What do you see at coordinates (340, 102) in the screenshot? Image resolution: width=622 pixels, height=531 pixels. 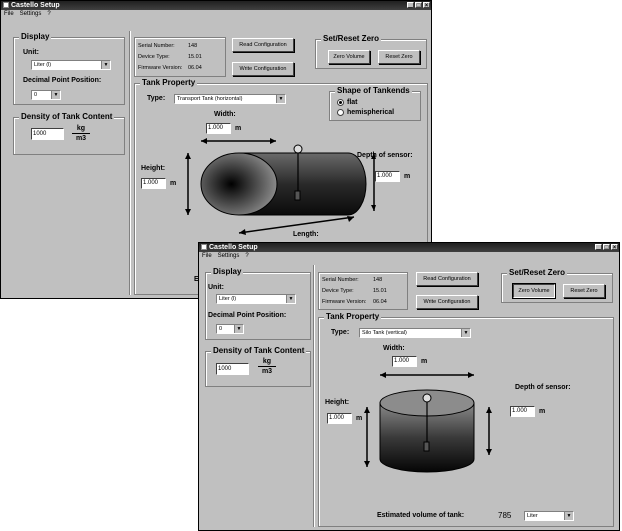 I see `radio-selected-icon` at bounding box center [340, 102].